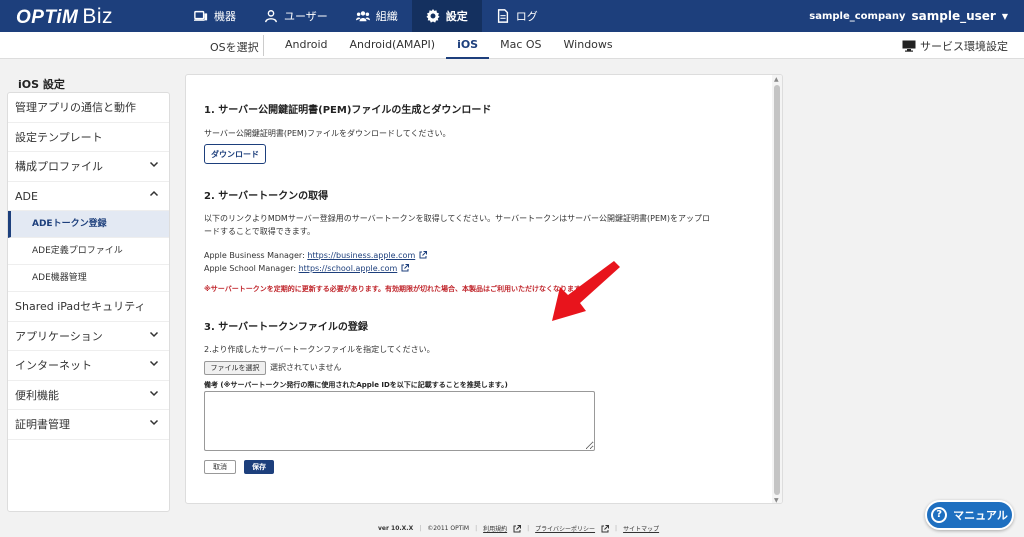 Image resolution: width=1024 pixels, height=537 pixels. I want to click on nav-users-label: ユーザー, so click(306, 16).